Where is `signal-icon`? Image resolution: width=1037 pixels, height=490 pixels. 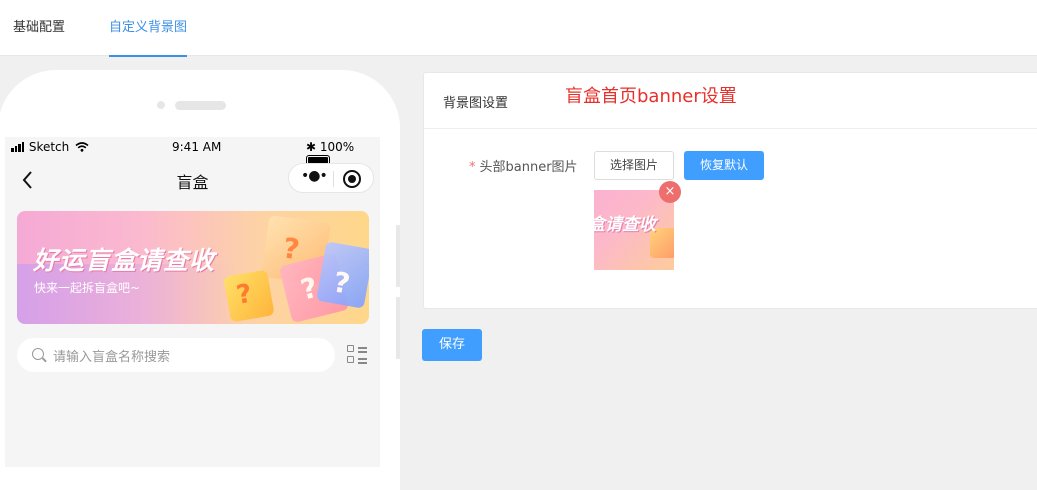
signal-icon is located at coordinates (18, 148).